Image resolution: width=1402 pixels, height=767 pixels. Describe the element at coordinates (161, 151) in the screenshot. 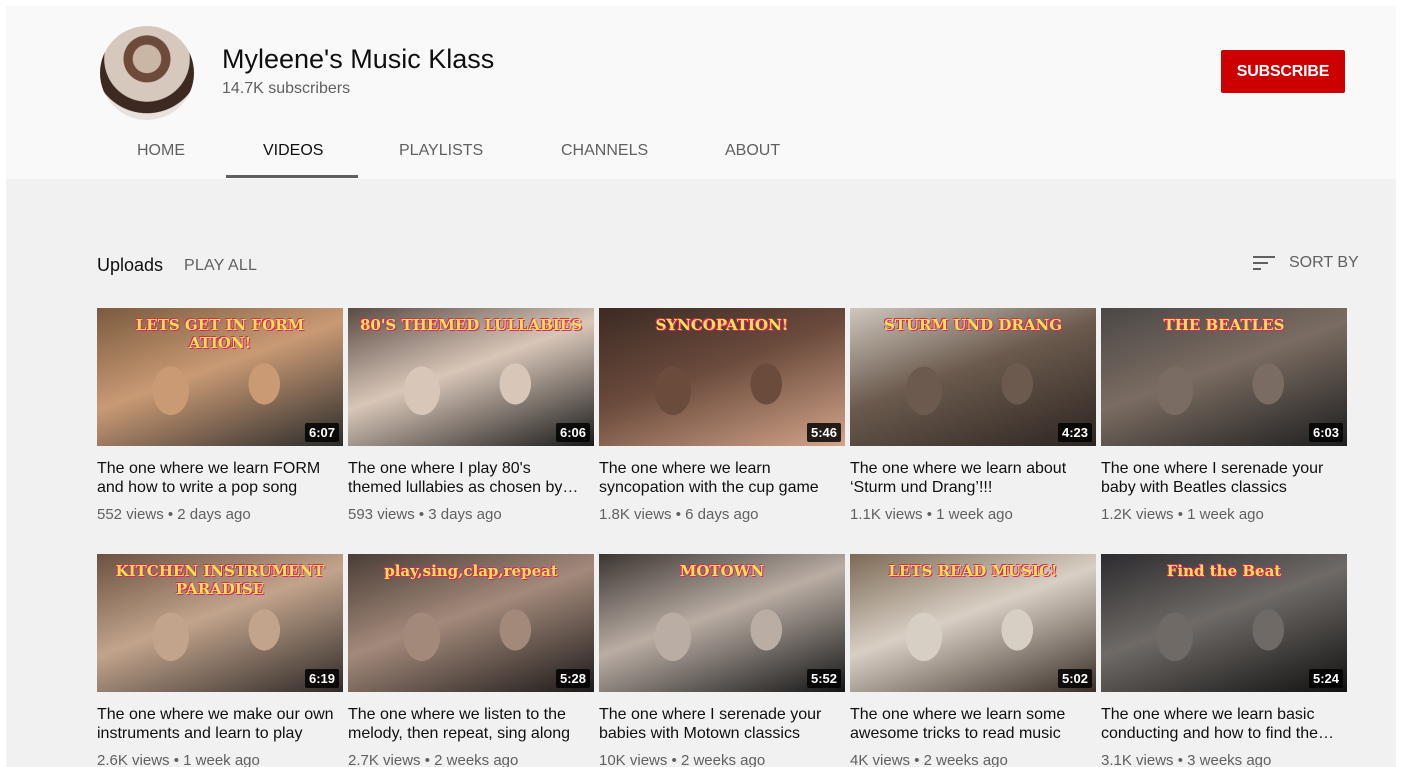

I see `tab-home: HOME` at that location.